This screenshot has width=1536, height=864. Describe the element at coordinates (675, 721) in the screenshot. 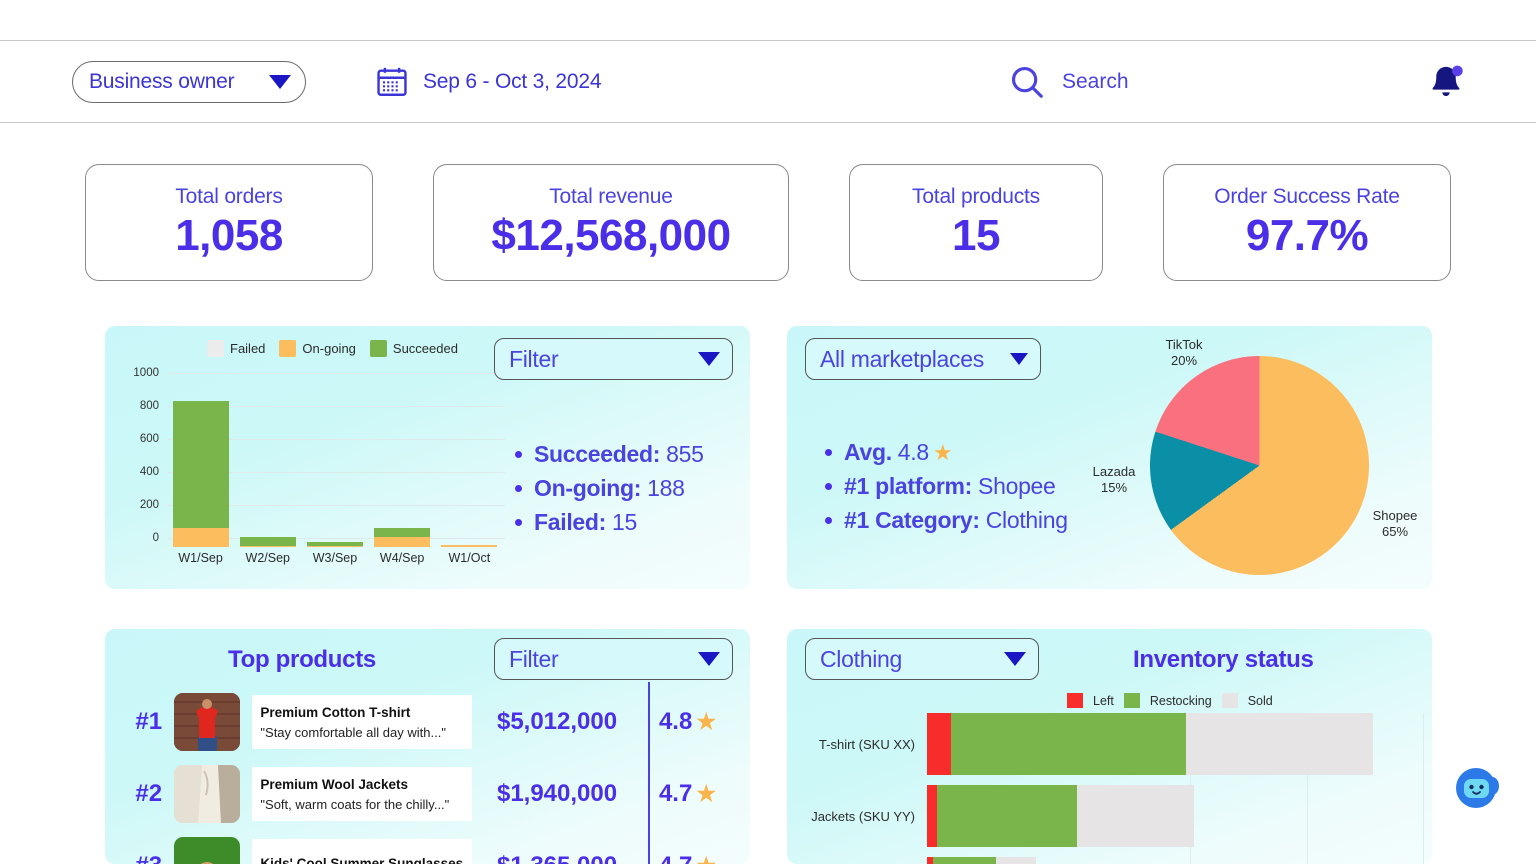

I see `product-rating-value: 4.8` at that location.